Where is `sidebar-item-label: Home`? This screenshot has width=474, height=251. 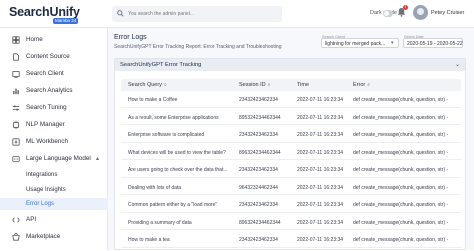 sidebar-item-label: Home is located at coordinates (34, 39).